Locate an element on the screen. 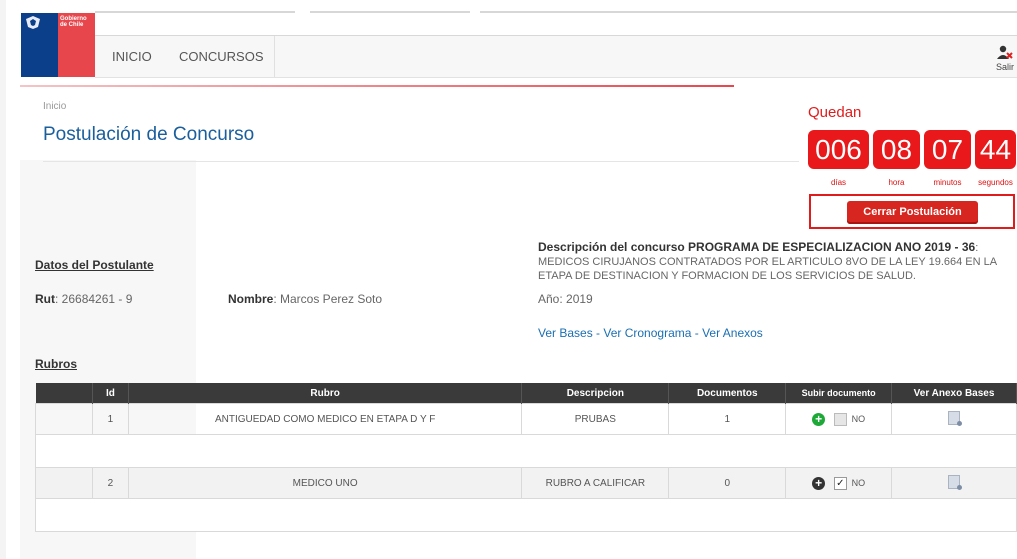 The width and height of the screenshot is (1017, 559). left-edge is located at coordinates (3, 279).